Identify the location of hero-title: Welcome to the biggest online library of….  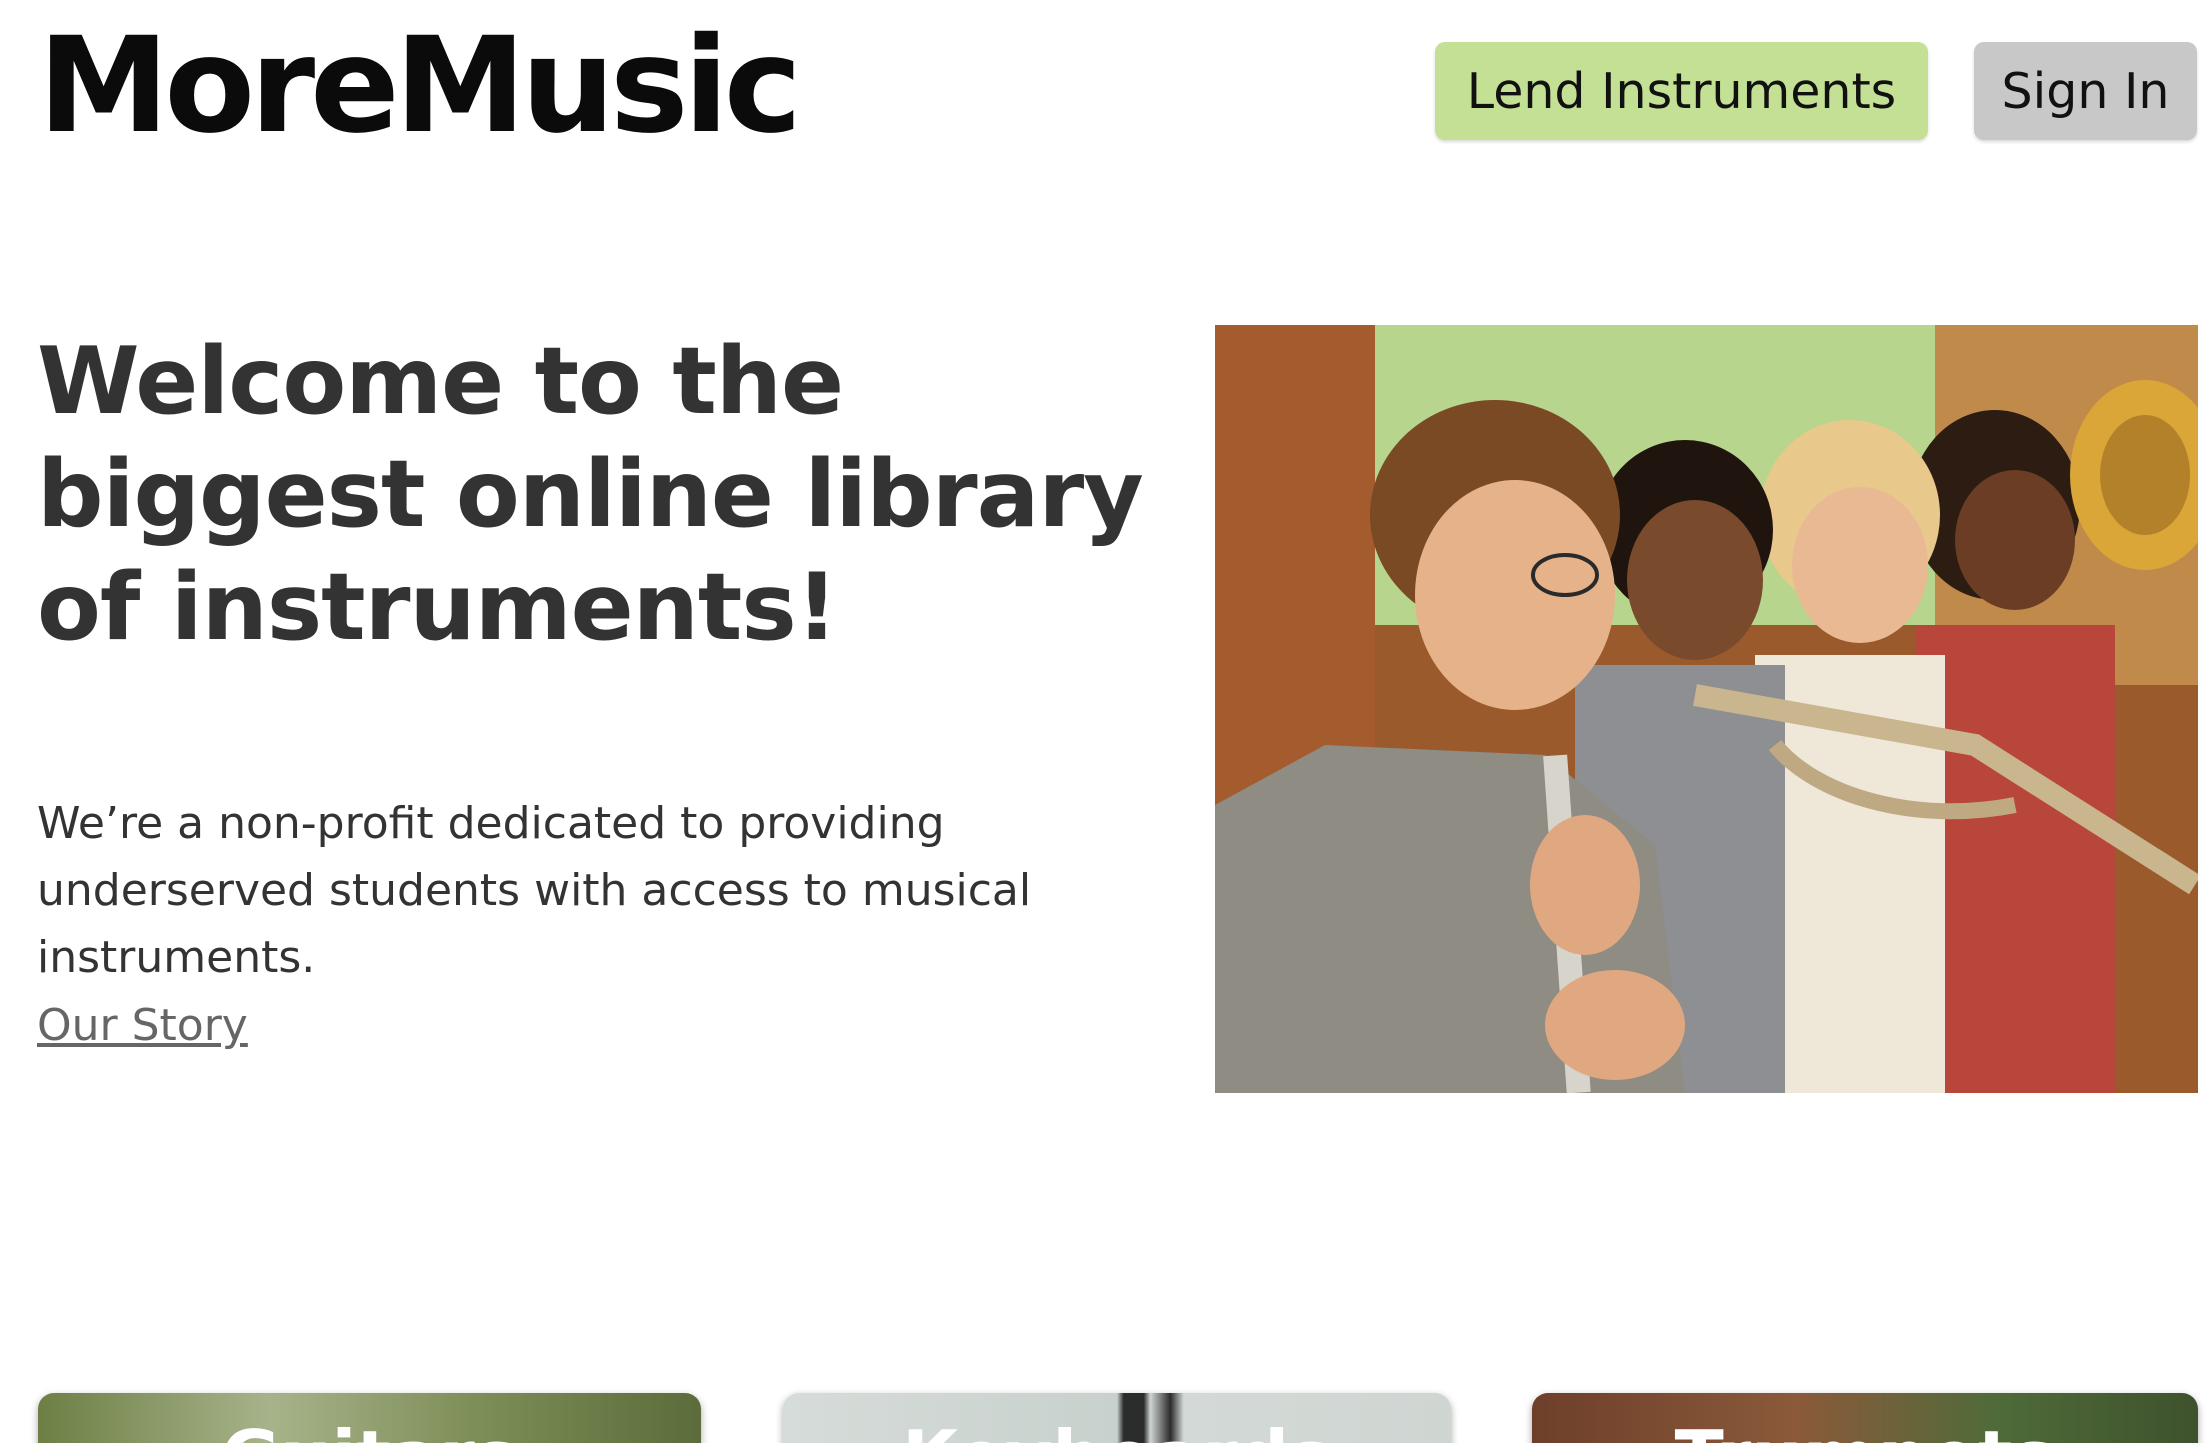
(590, 494).